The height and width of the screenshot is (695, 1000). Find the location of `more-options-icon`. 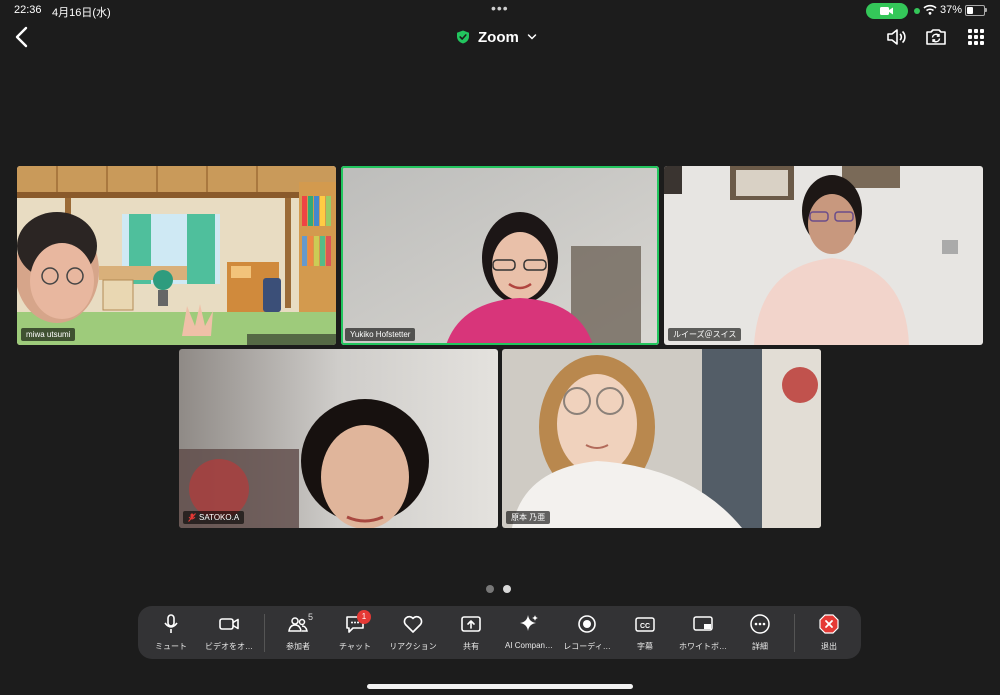

more-options-icon is located at coordinates (760, 624).